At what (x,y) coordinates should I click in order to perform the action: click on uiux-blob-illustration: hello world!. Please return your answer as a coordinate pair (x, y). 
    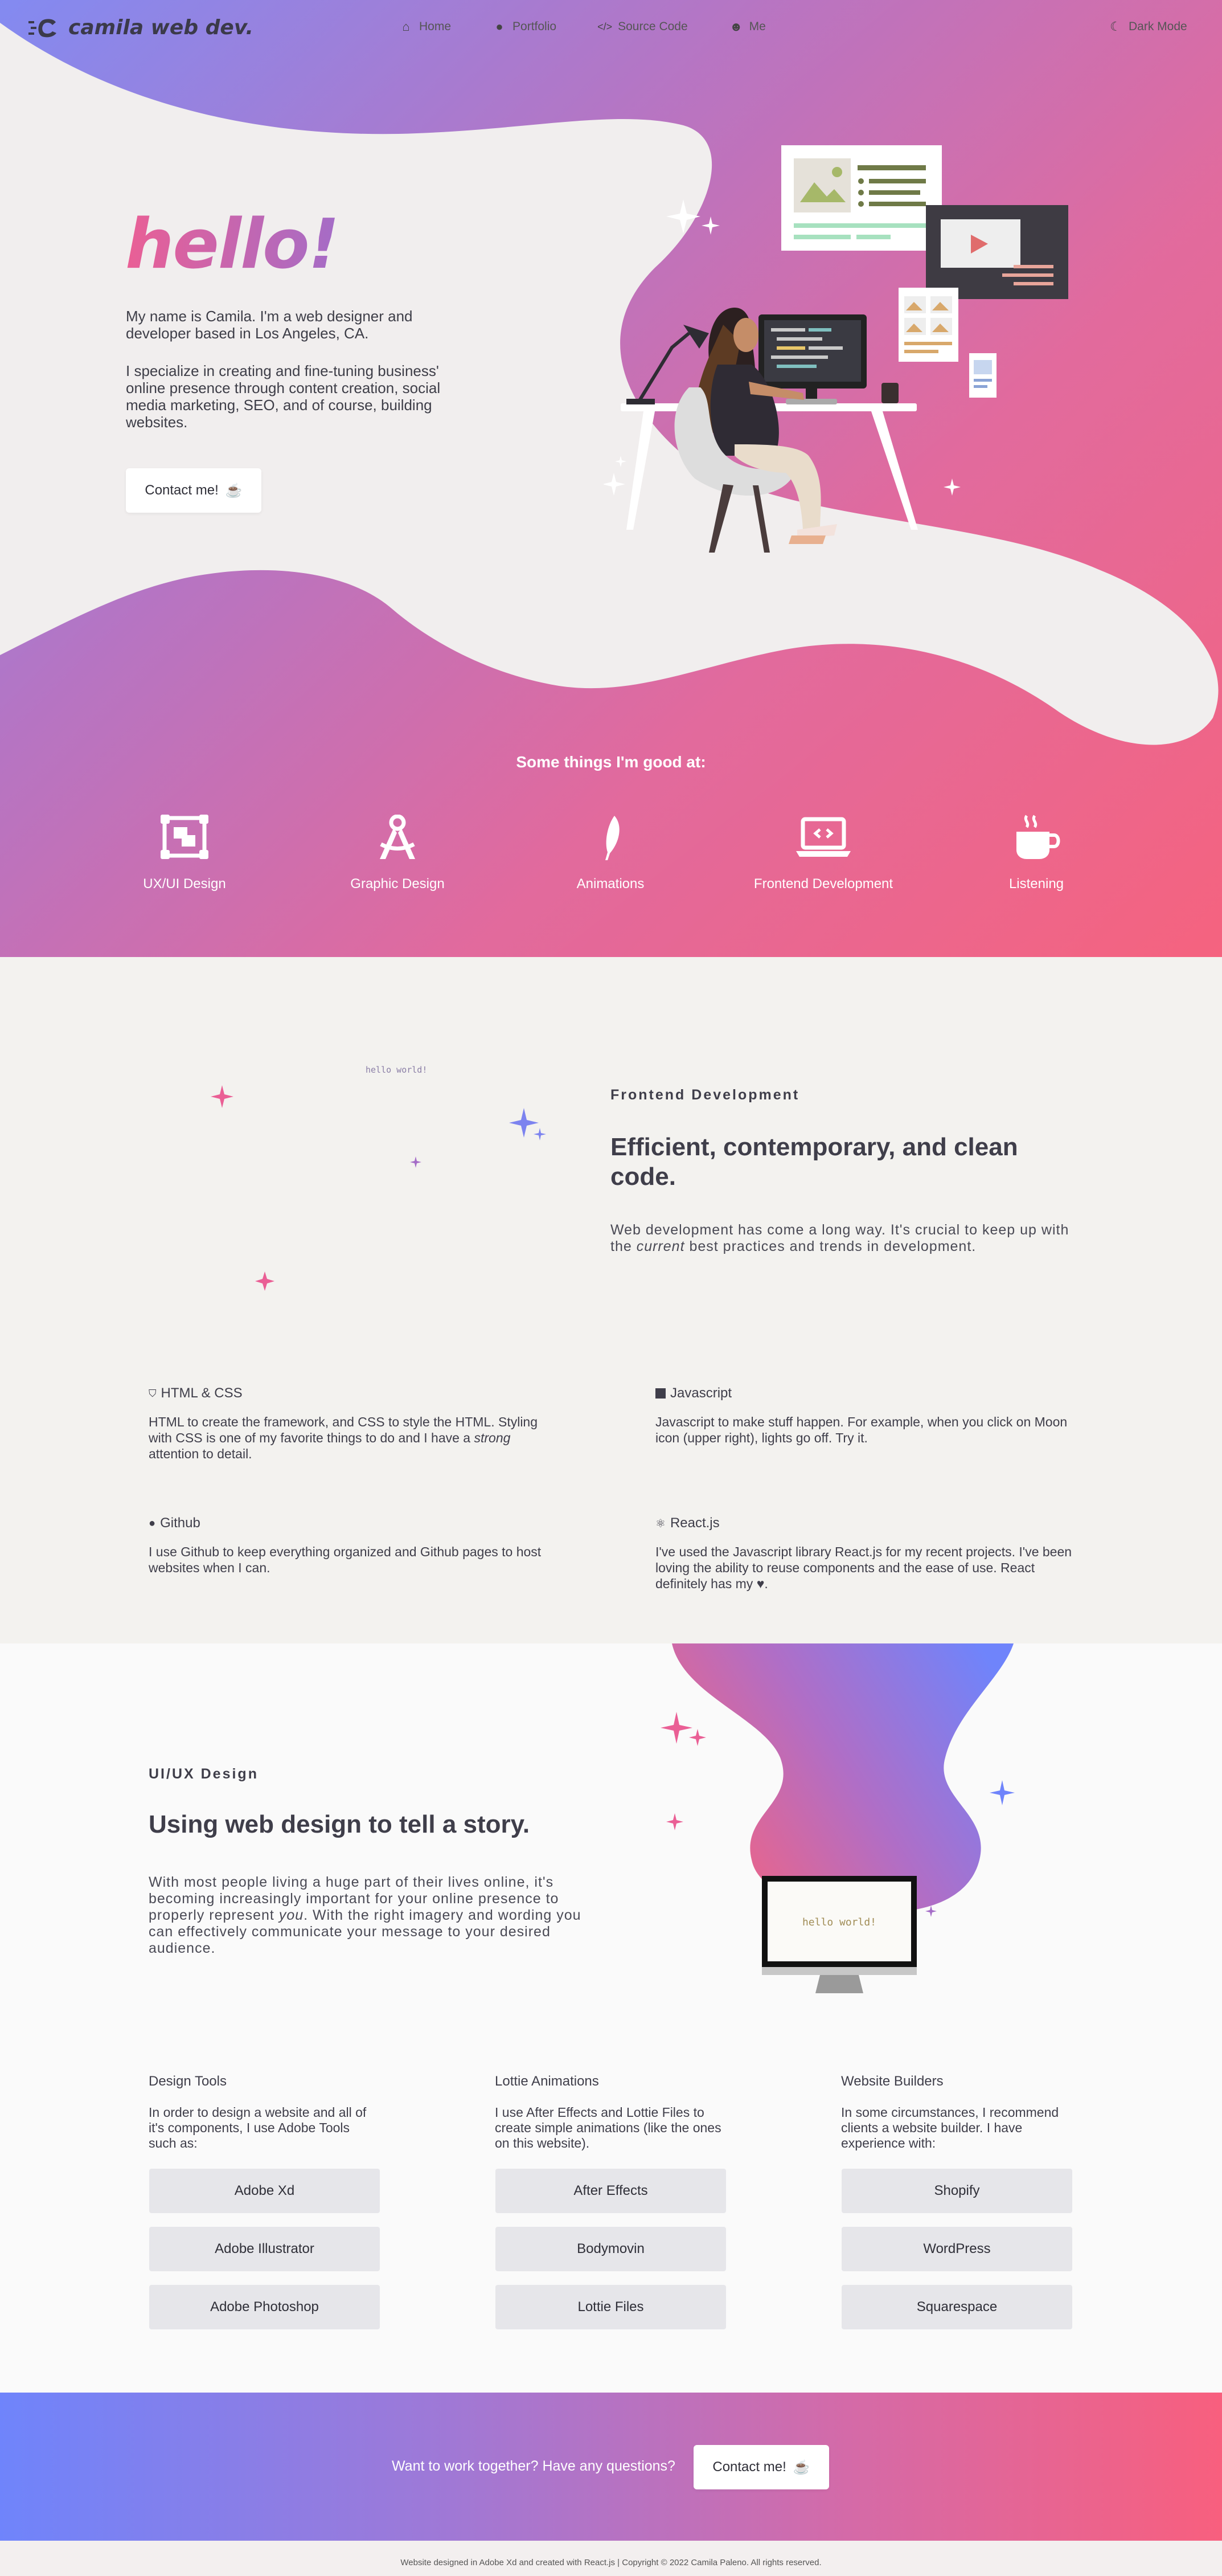
    Looking at the image, I should click on (838, 1818).